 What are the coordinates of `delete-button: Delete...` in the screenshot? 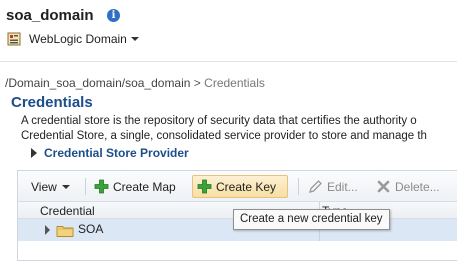 It's located at (408, 186).